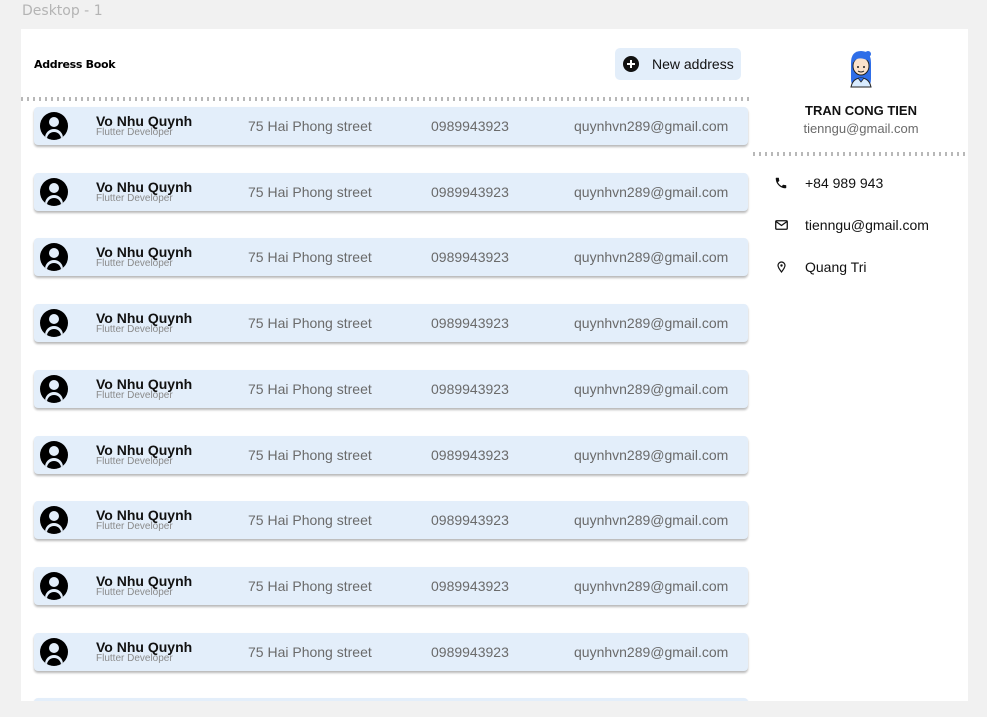 This screenshot has width=987, height=717. I want to click on profile-name: TRAN CONG TIEN, so click(861, 110).